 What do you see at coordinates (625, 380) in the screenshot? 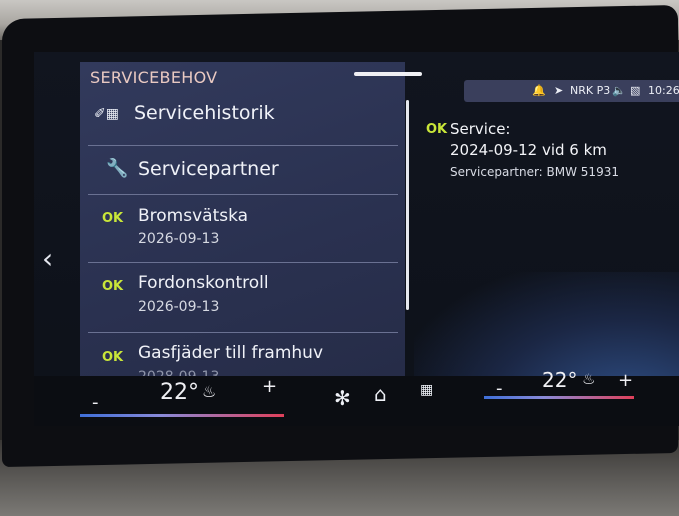
I see `right-temp-plus-button: +` at bounding box center [625, 380].